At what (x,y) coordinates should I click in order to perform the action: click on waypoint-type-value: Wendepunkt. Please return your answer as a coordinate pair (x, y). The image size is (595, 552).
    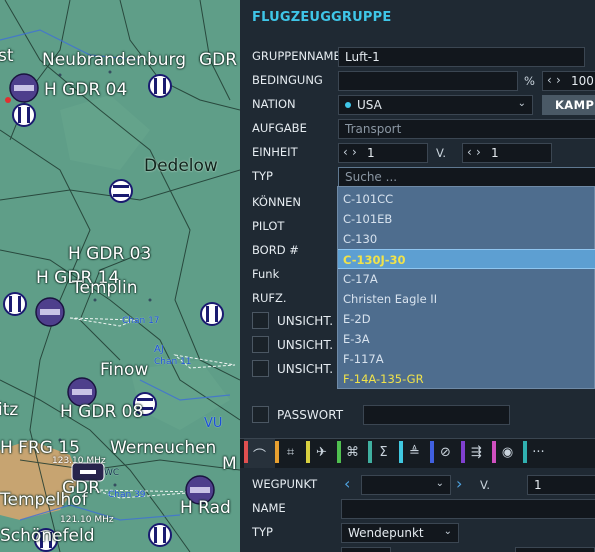
    Looking at the image, I should click on (386, 533).